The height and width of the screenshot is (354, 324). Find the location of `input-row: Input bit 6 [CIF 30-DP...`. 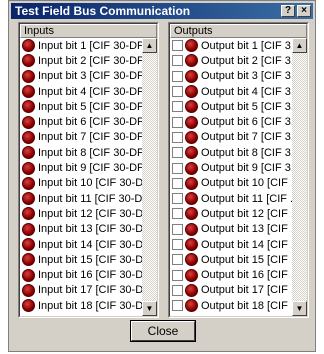

input-row: Input bit 6 [CIF 30-DP... is located at coordinates (81, 121).